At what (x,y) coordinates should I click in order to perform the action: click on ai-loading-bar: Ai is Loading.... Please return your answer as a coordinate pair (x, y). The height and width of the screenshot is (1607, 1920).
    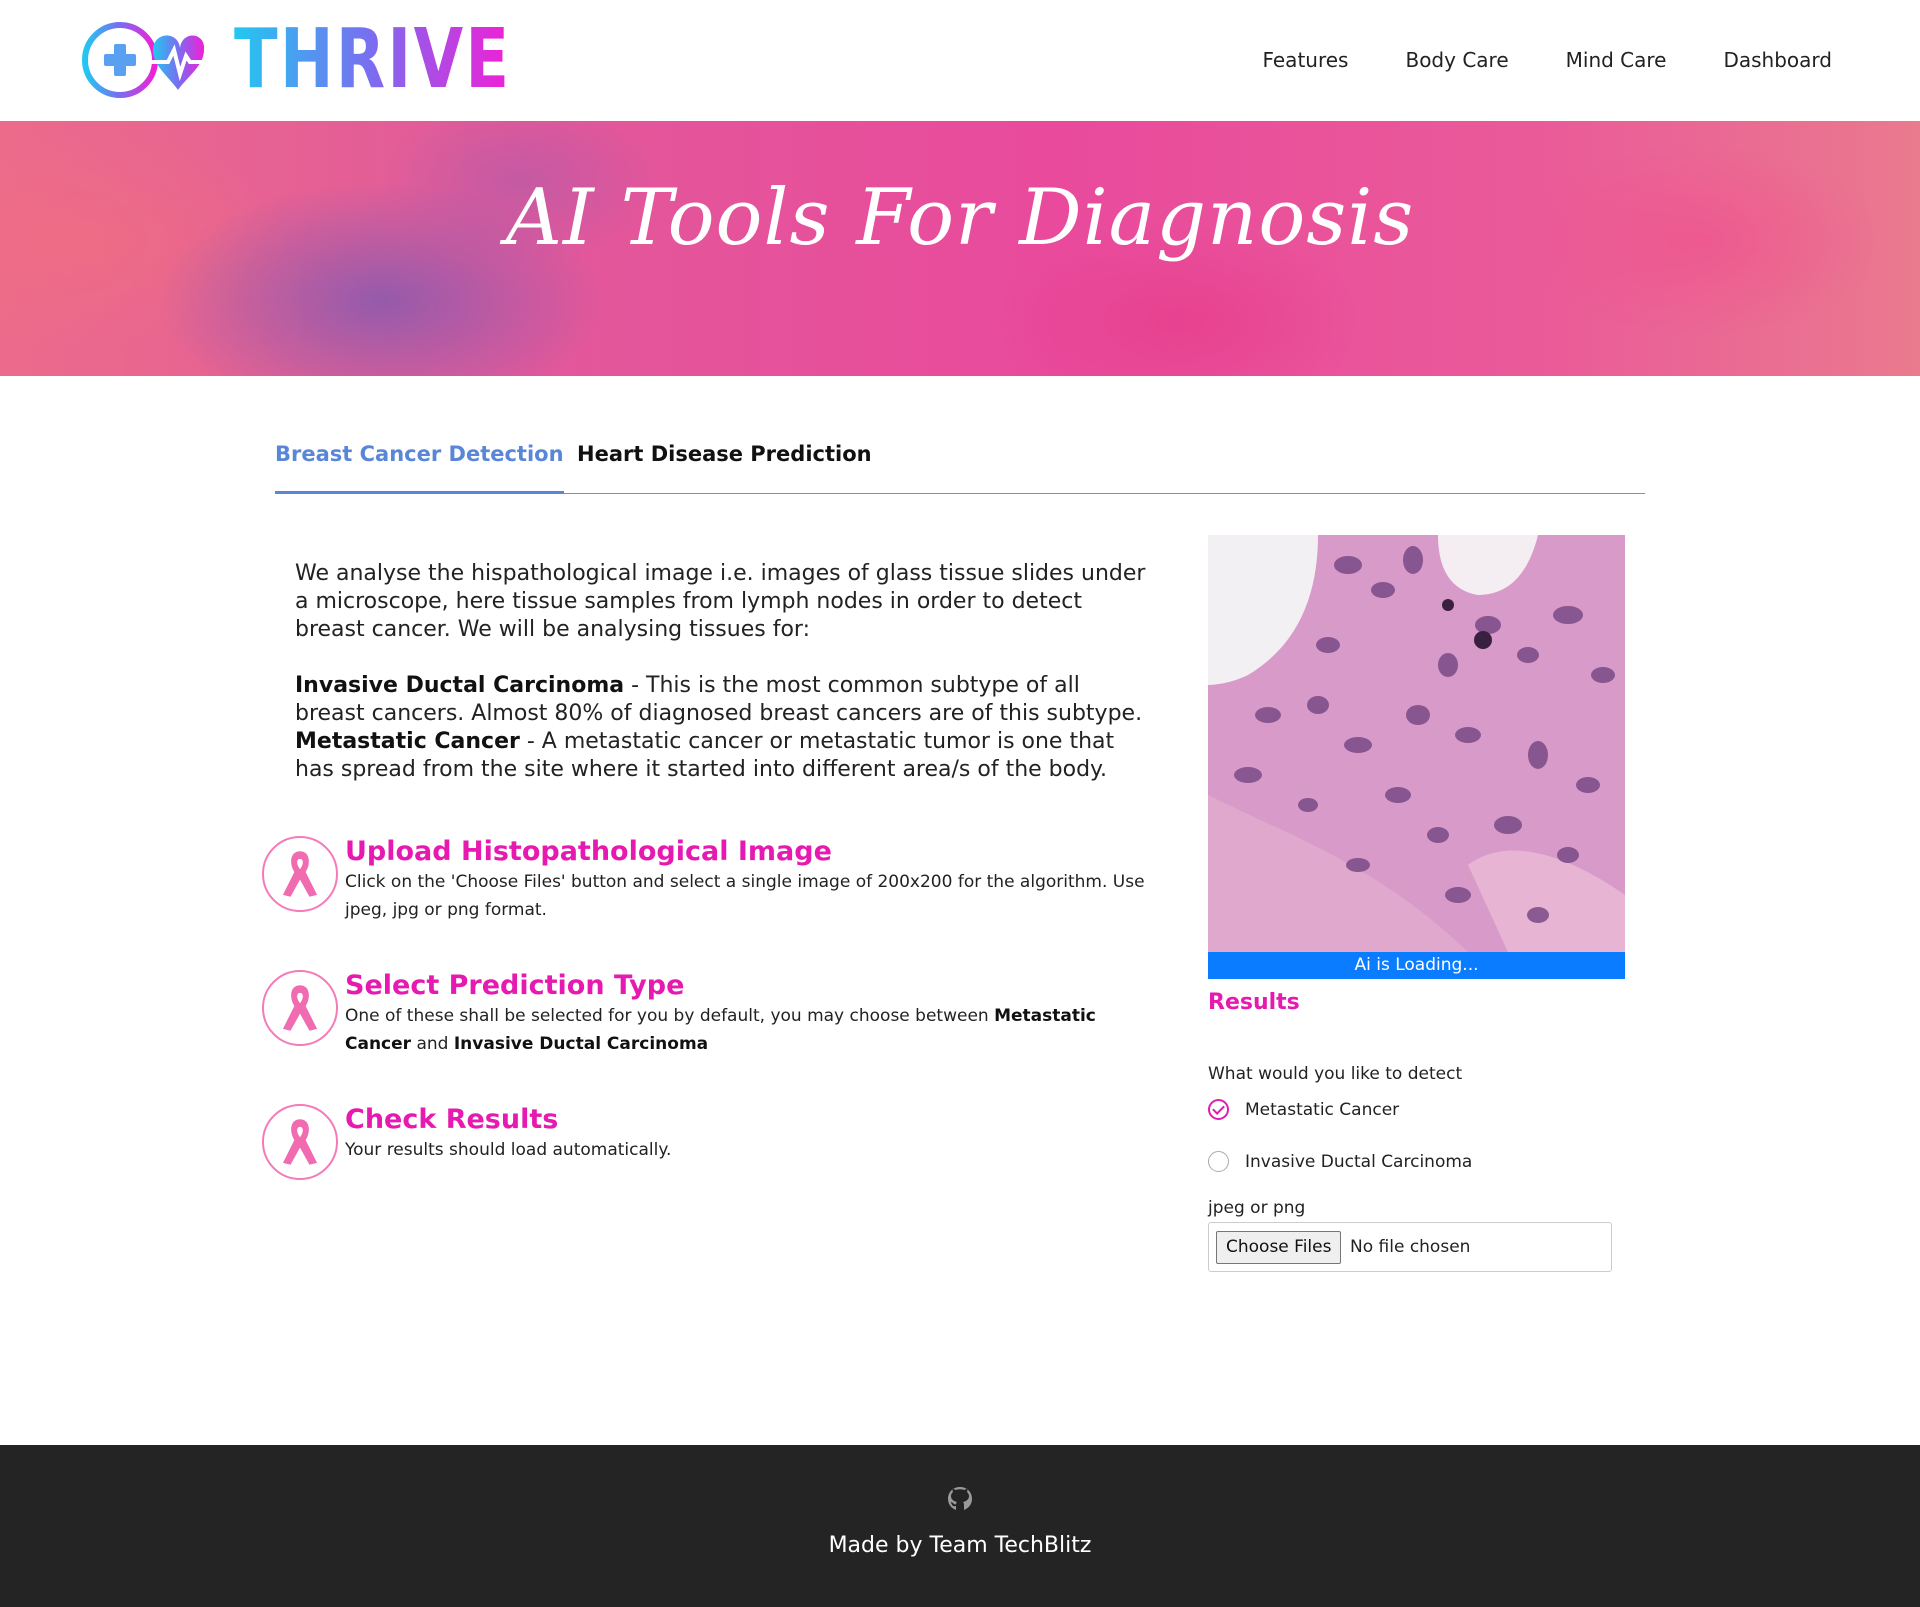
    Looking at the image, I should click on (1416, 965).